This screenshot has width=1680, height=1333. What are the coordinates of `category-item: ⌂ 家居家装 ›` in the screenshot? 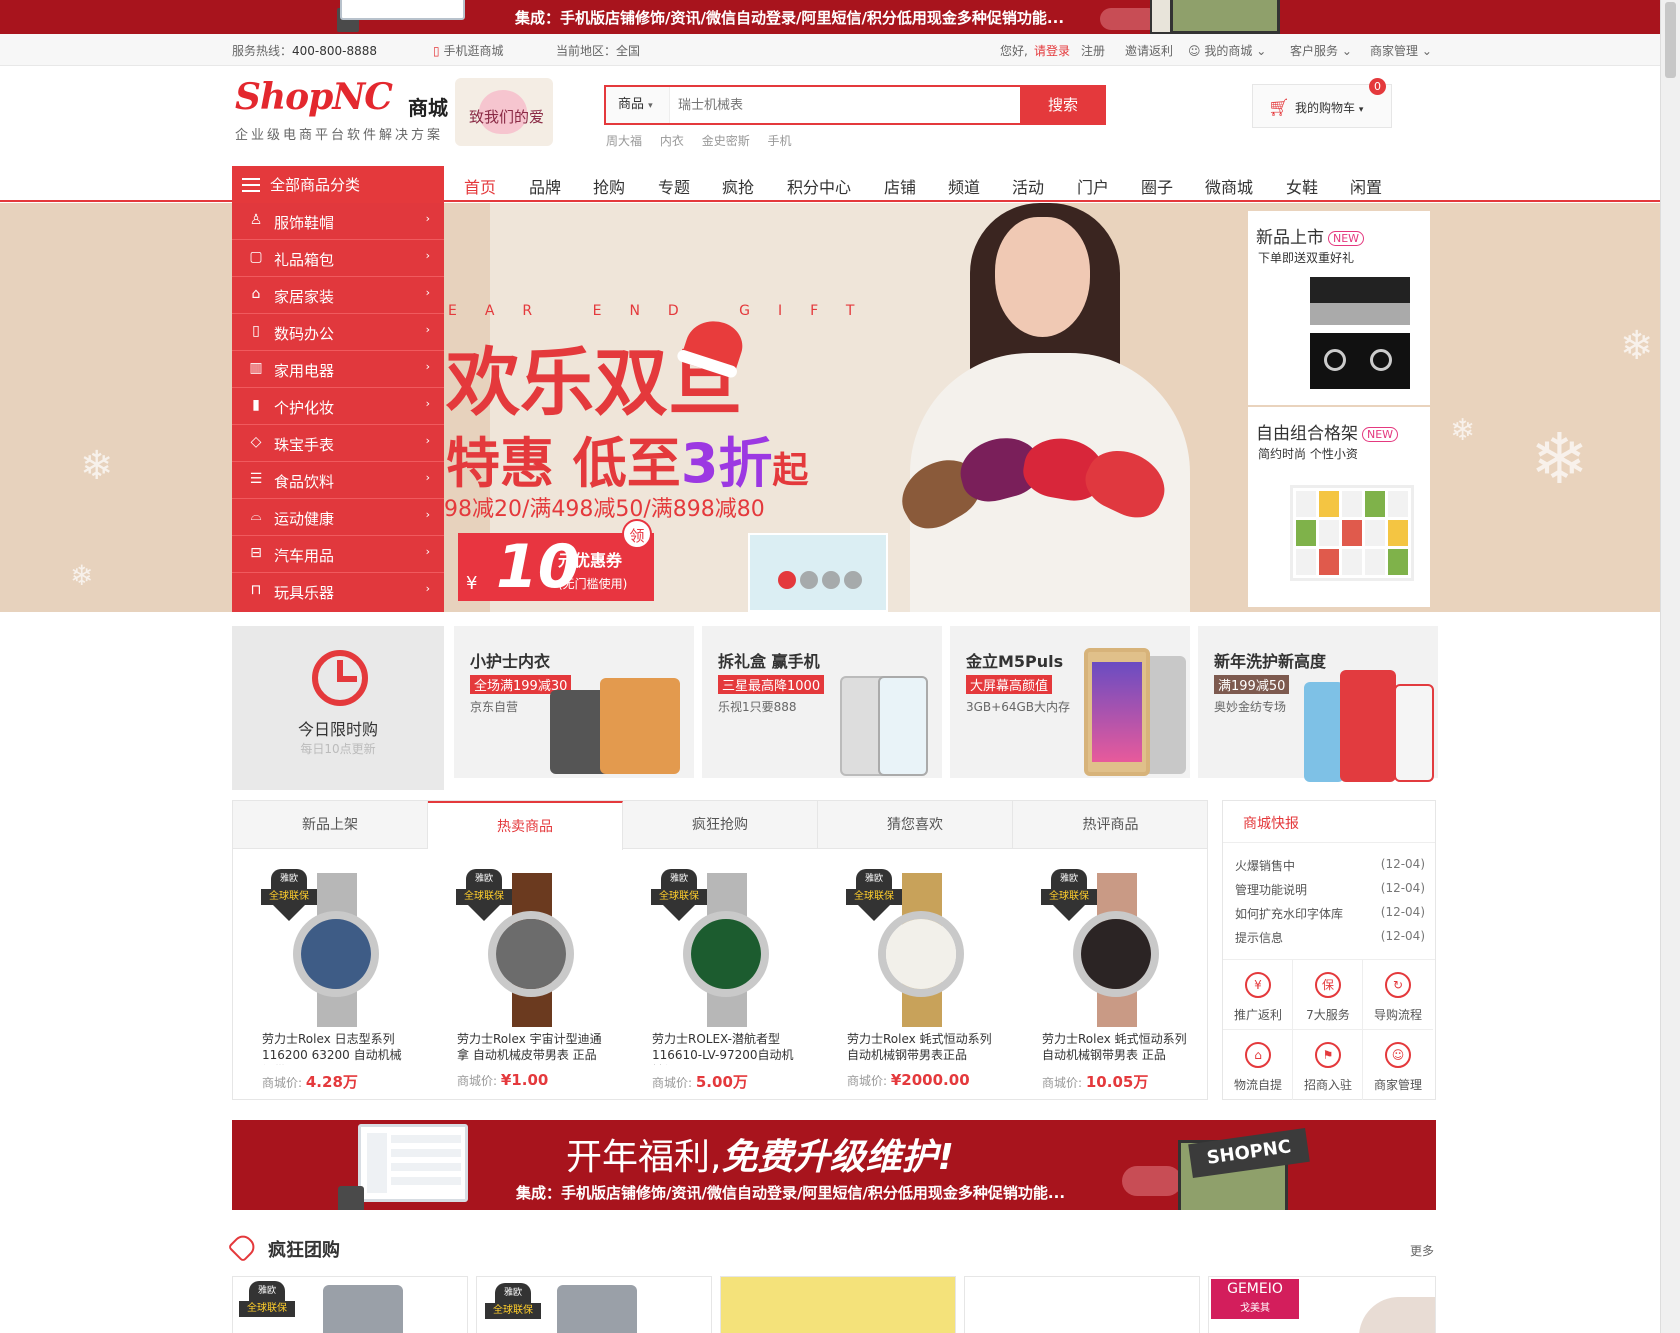 It's located at (338, 295).